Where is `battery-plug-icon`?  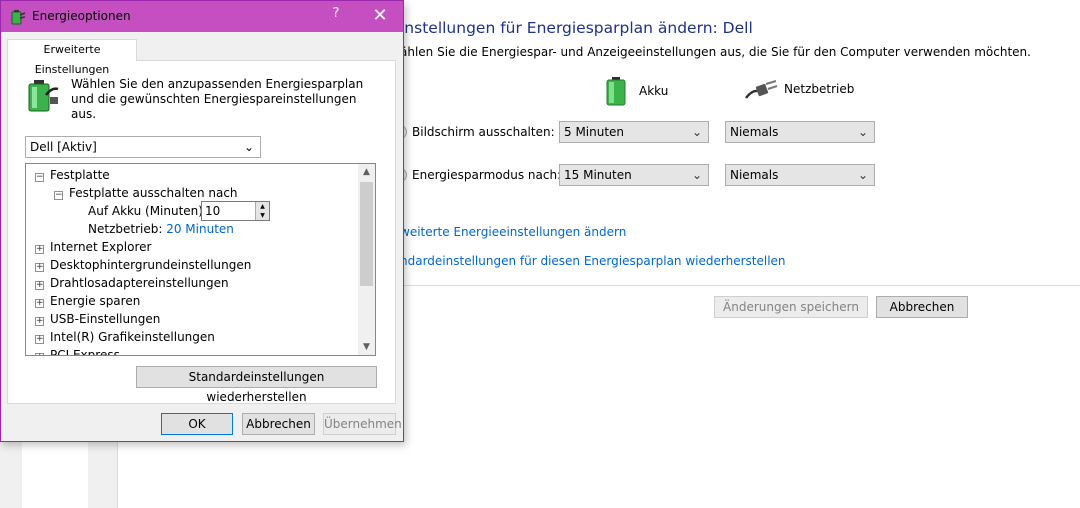 battery-plug-icon is located at coordinates (43, 96).